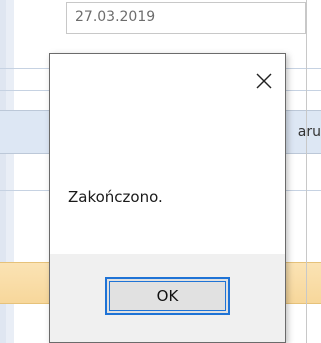 The height and width of the screenshot is (343, 321). What do you see at coordinates (115, 197) in the screenshot?
I see `dialog-message: Zakończono.` at bounding box center [115, 197].